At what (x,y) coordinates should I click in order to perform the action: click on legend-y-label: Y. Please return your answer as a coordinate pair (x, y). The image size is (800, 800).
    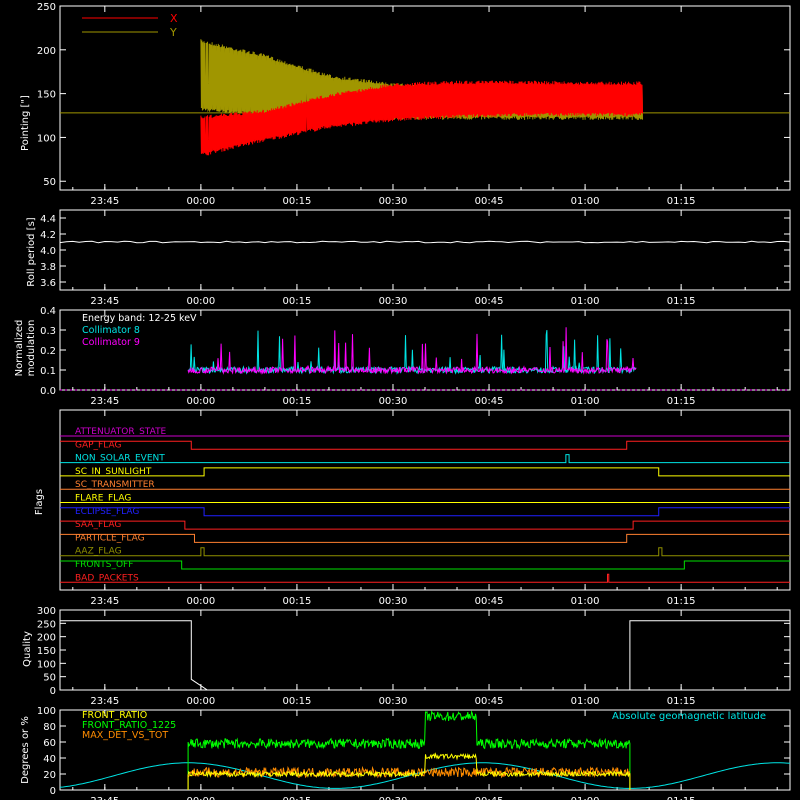
    Looking at the image, I should click on (173, 32).